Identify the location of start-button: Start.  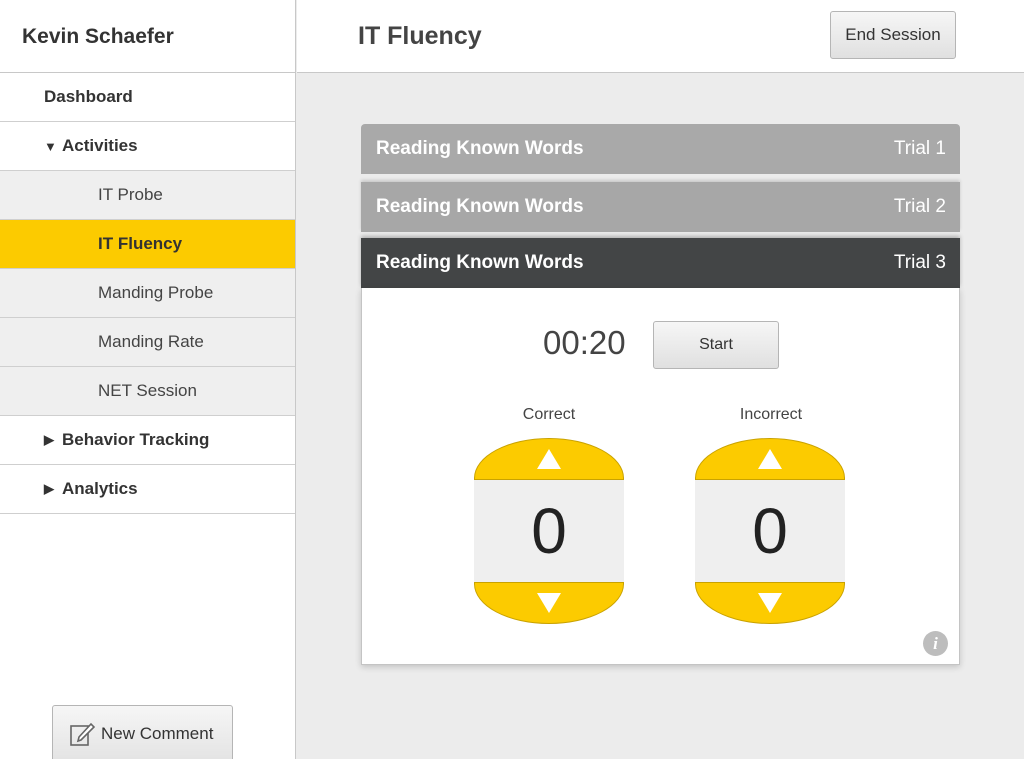
(716, 345).